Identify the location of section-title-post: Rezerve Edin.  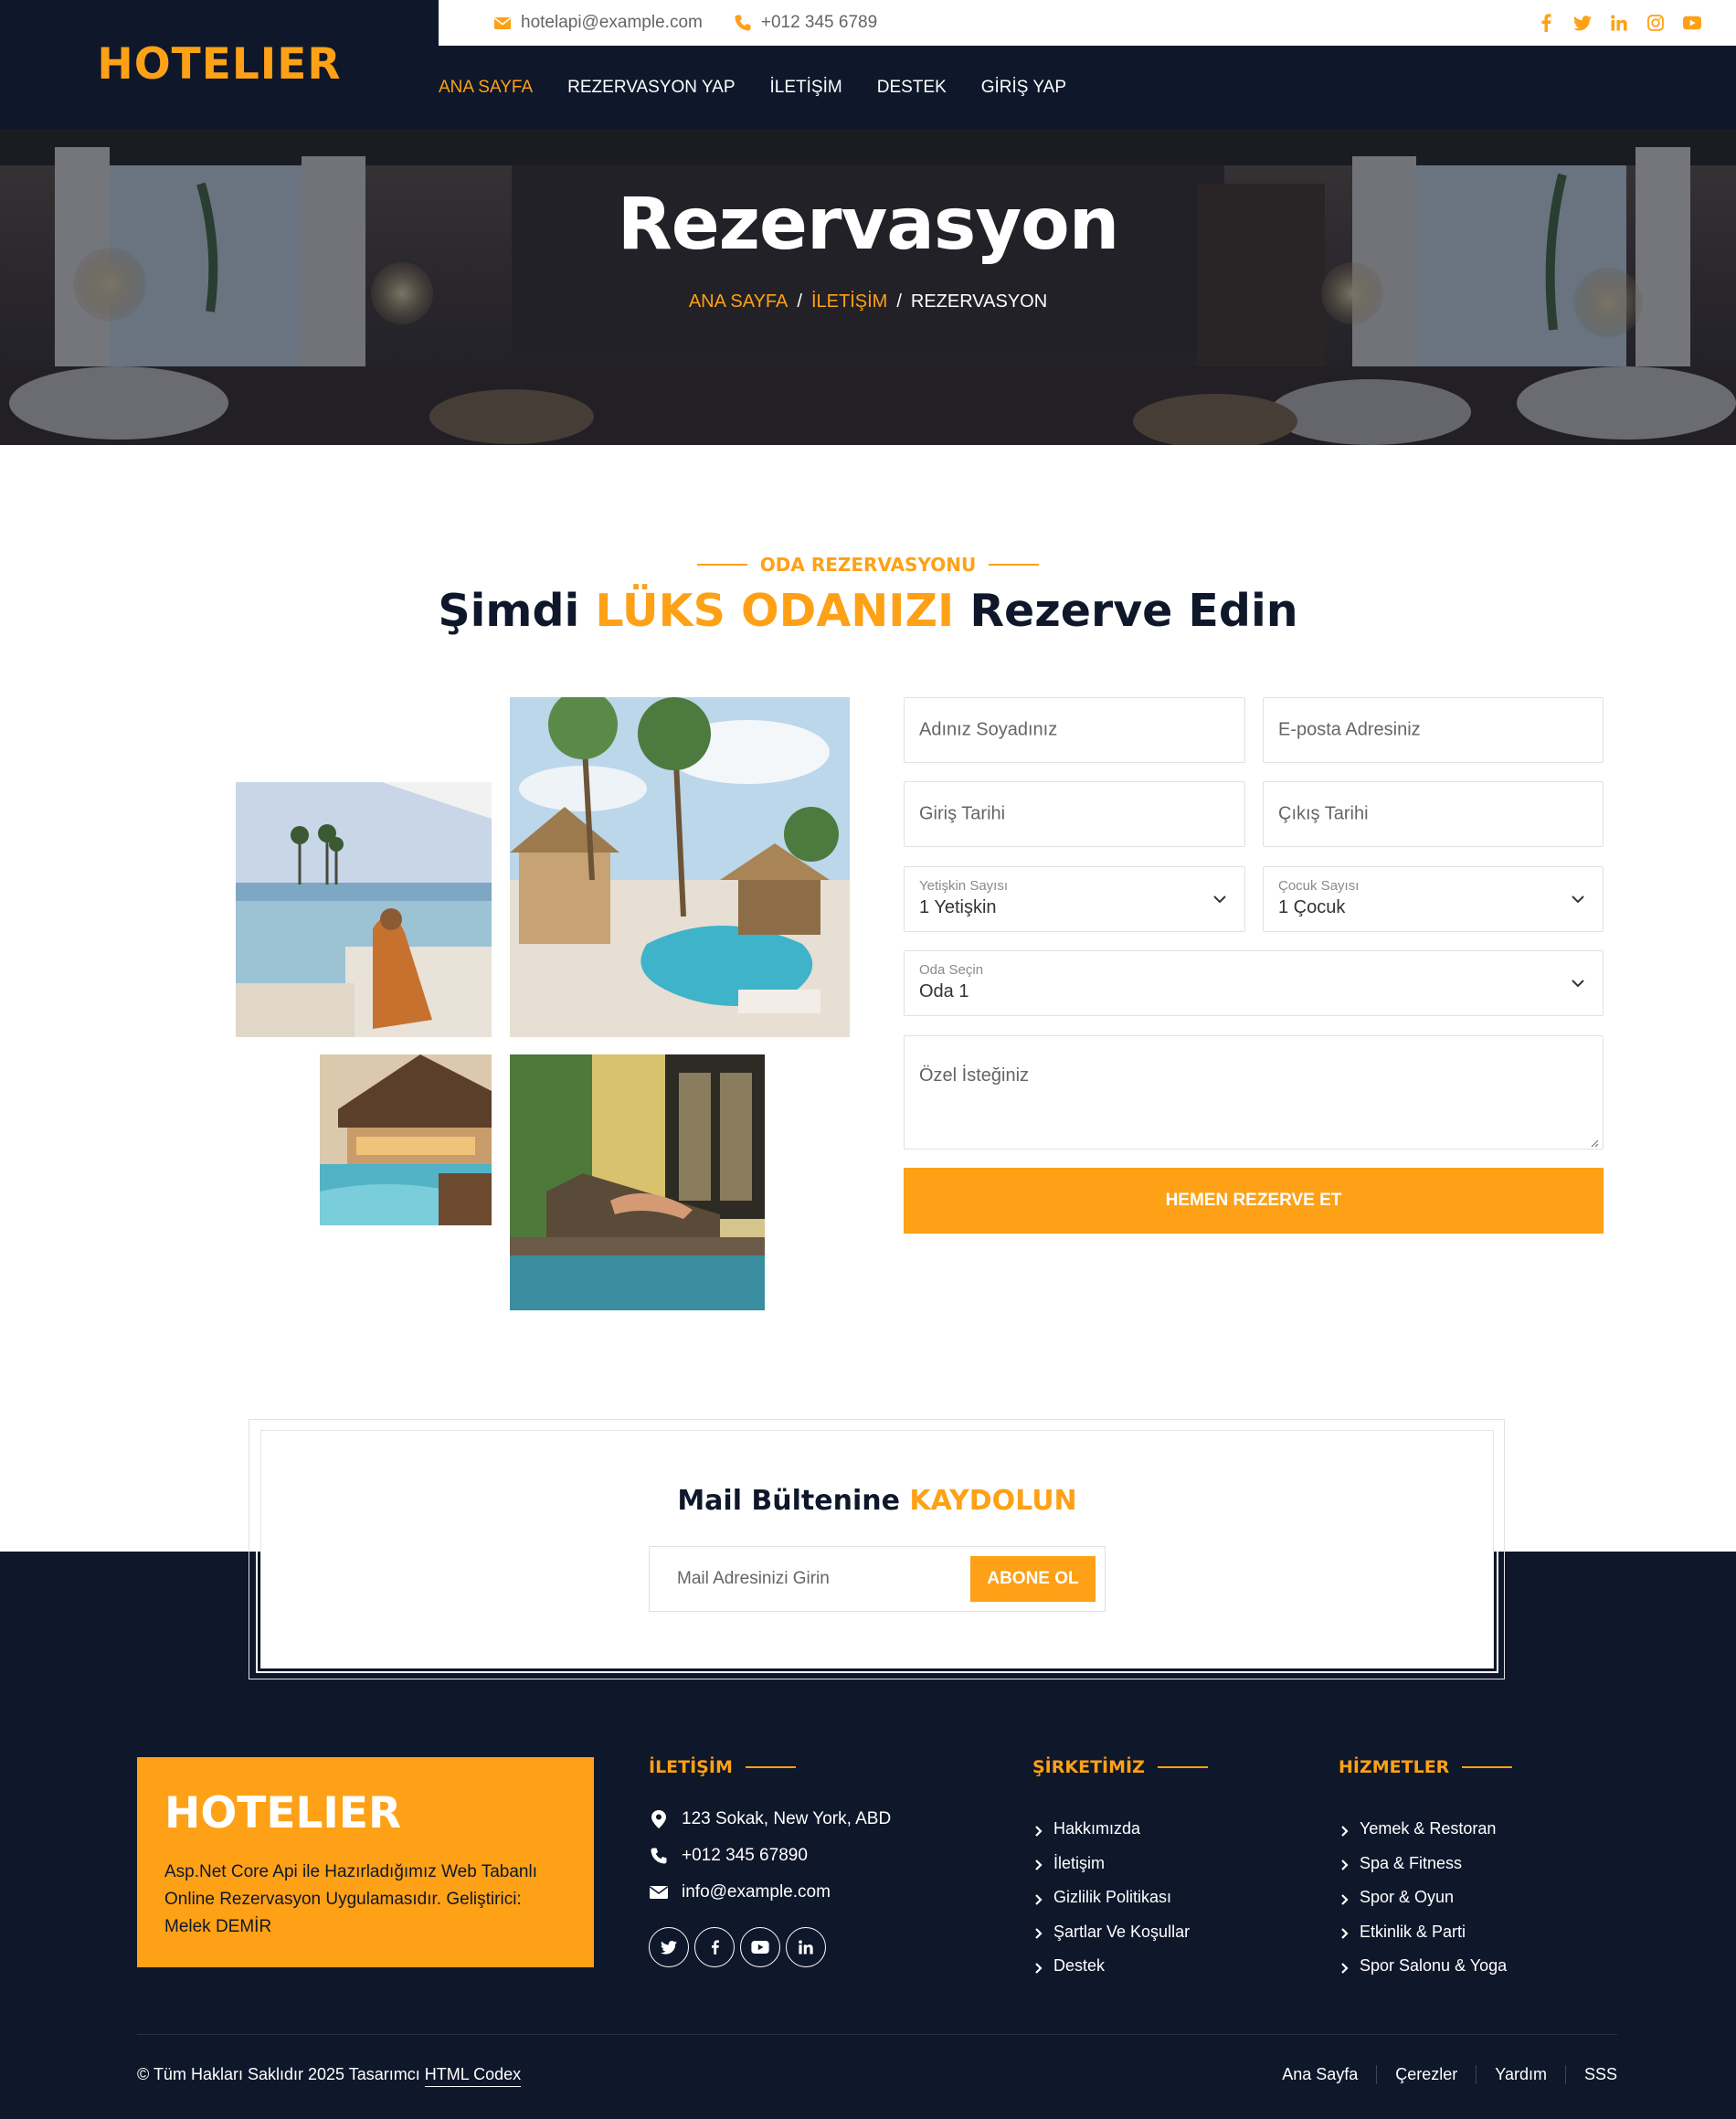
(1133, 611).